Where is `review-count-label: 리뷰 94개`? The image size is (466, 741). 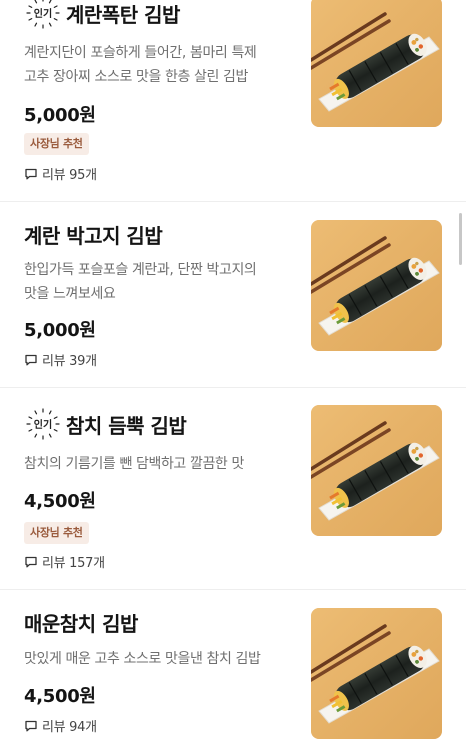
review-count-label: 리뷰 94개 is located at coordinates (69, 727).